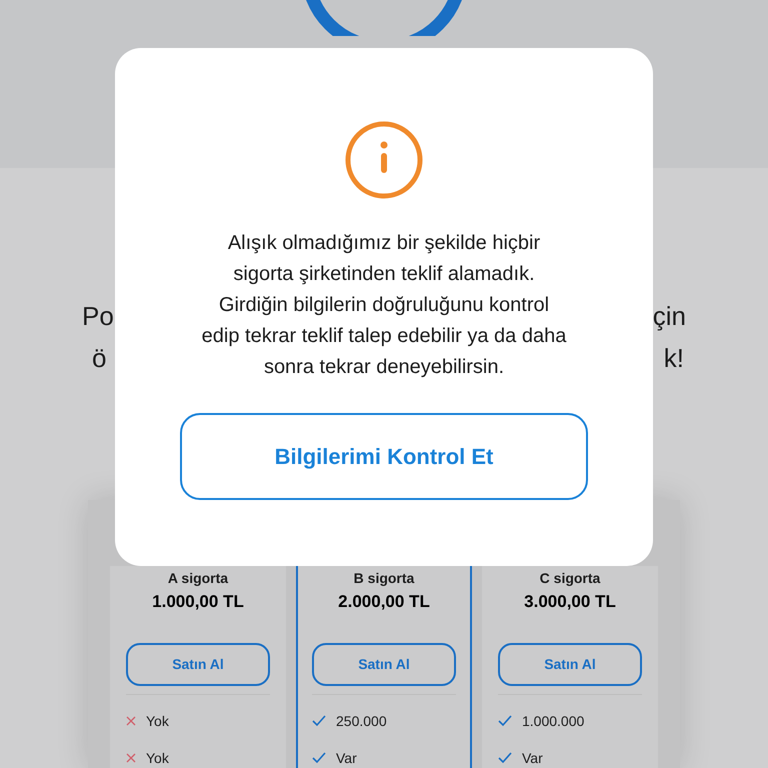  Describe the element at coordinates (384, 456) in the screenshot. I see `check-info-button: Bilgilerimi Kontrol Et` at that location.